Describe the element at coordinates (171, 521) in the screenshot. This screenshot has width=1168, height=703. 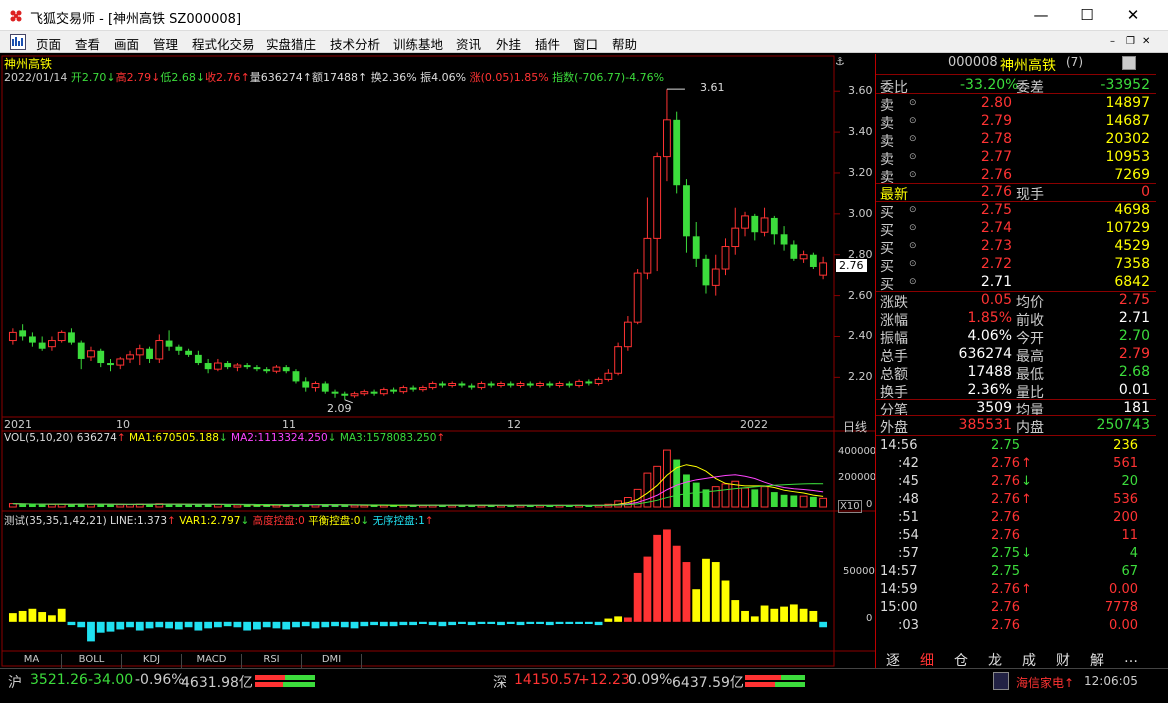
I see `ind-line-arrow: ↑` at that location.